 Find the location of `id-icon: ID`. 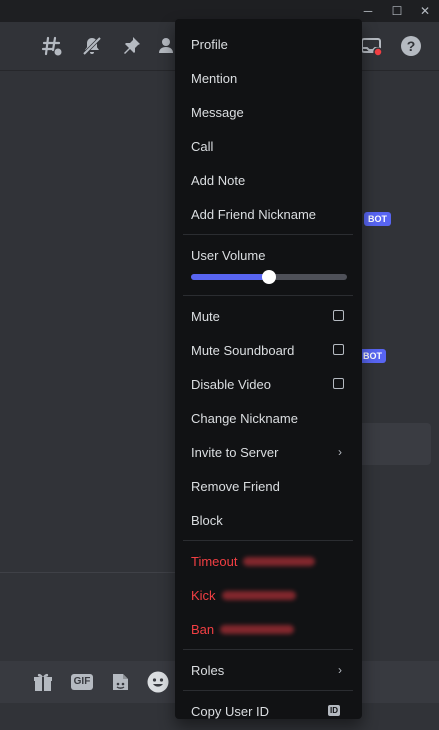

id-icon: ID is located at coordinates (334, 710).